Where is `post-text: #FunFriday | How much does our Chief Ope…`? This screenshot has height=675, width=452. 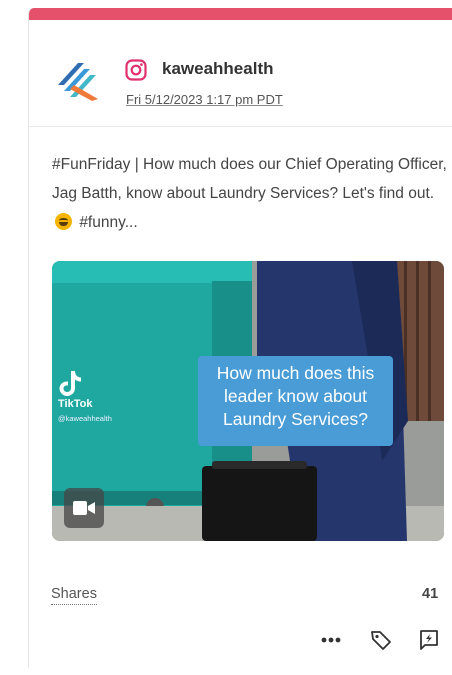
post-text: #FunFriday | How much does our Chief Ope… is located at coordinates (249, 193).